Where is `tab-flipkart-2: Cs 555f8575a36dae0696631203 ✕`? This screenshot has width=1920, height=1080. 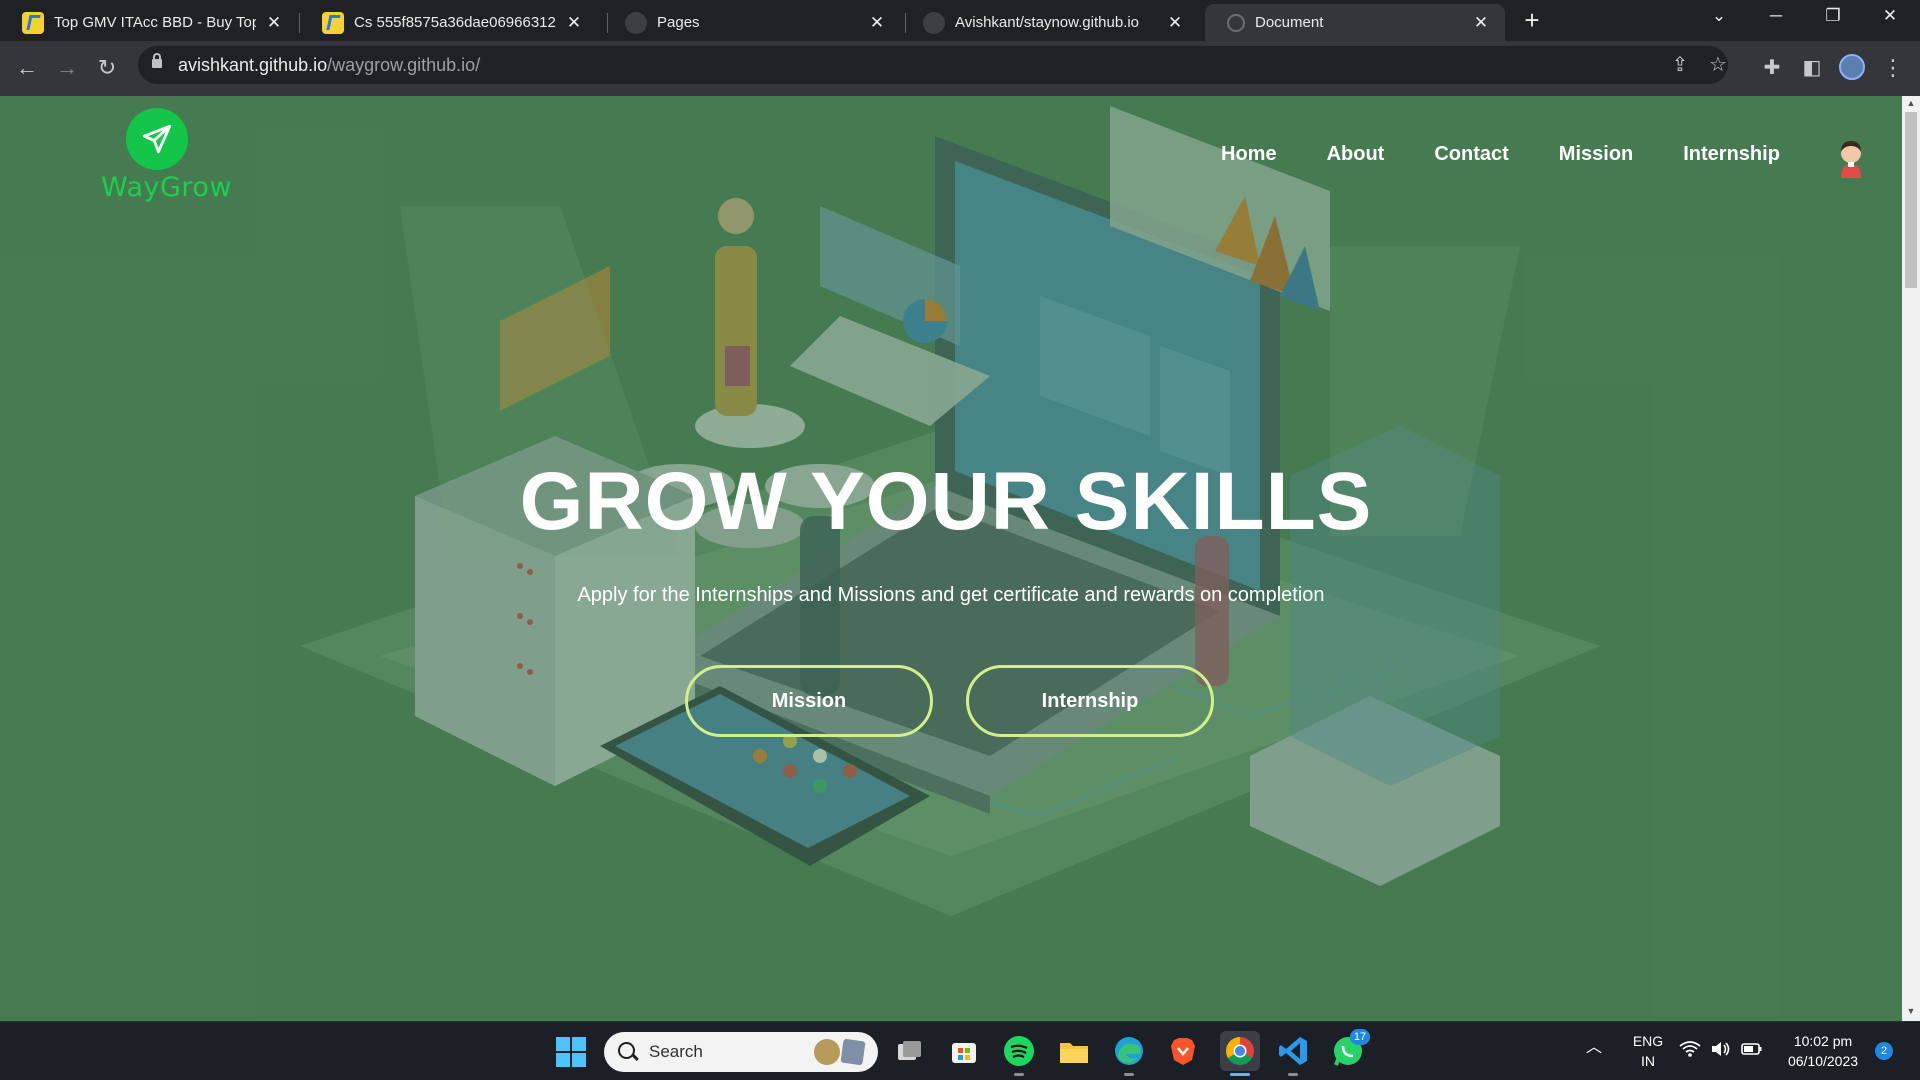 tab-flipkart-2: Cs 555f8575a36dae0696631203 ✕ is located at coordinates (449, 22).